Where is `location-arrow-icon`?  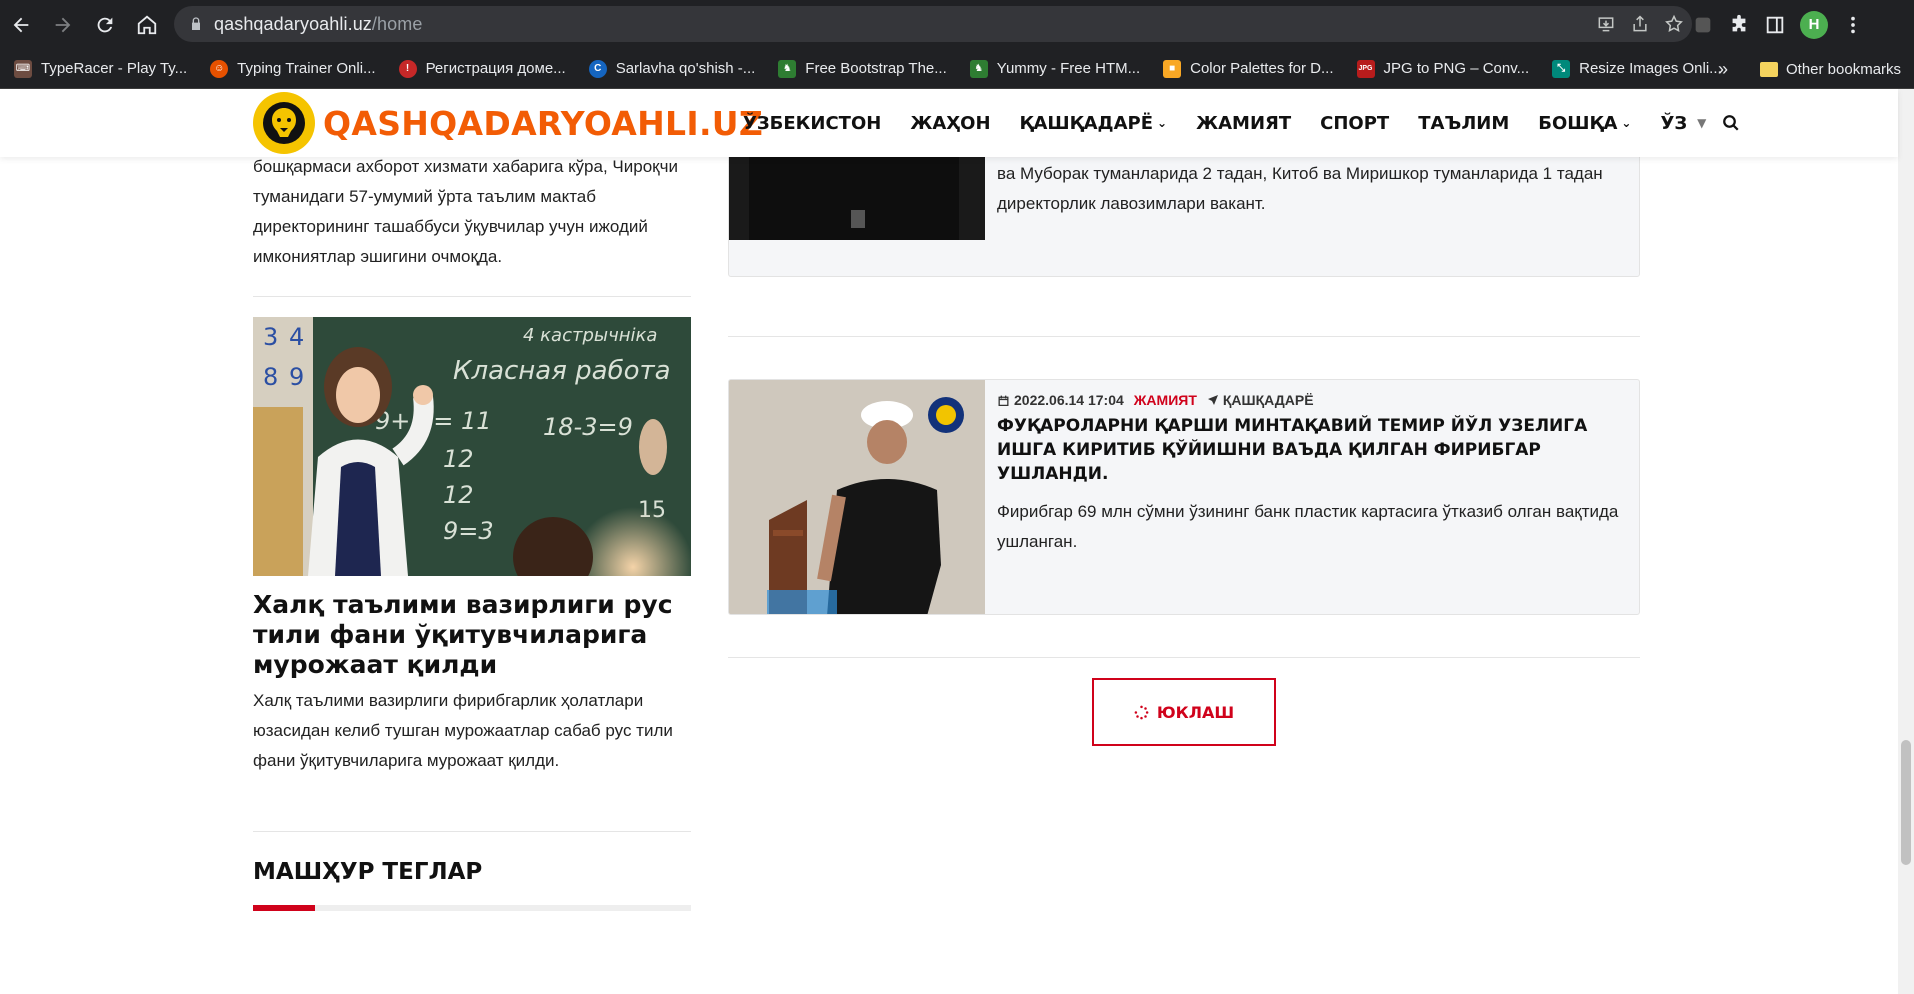
location-arrow-icon is located at coordinates (1212, 400).